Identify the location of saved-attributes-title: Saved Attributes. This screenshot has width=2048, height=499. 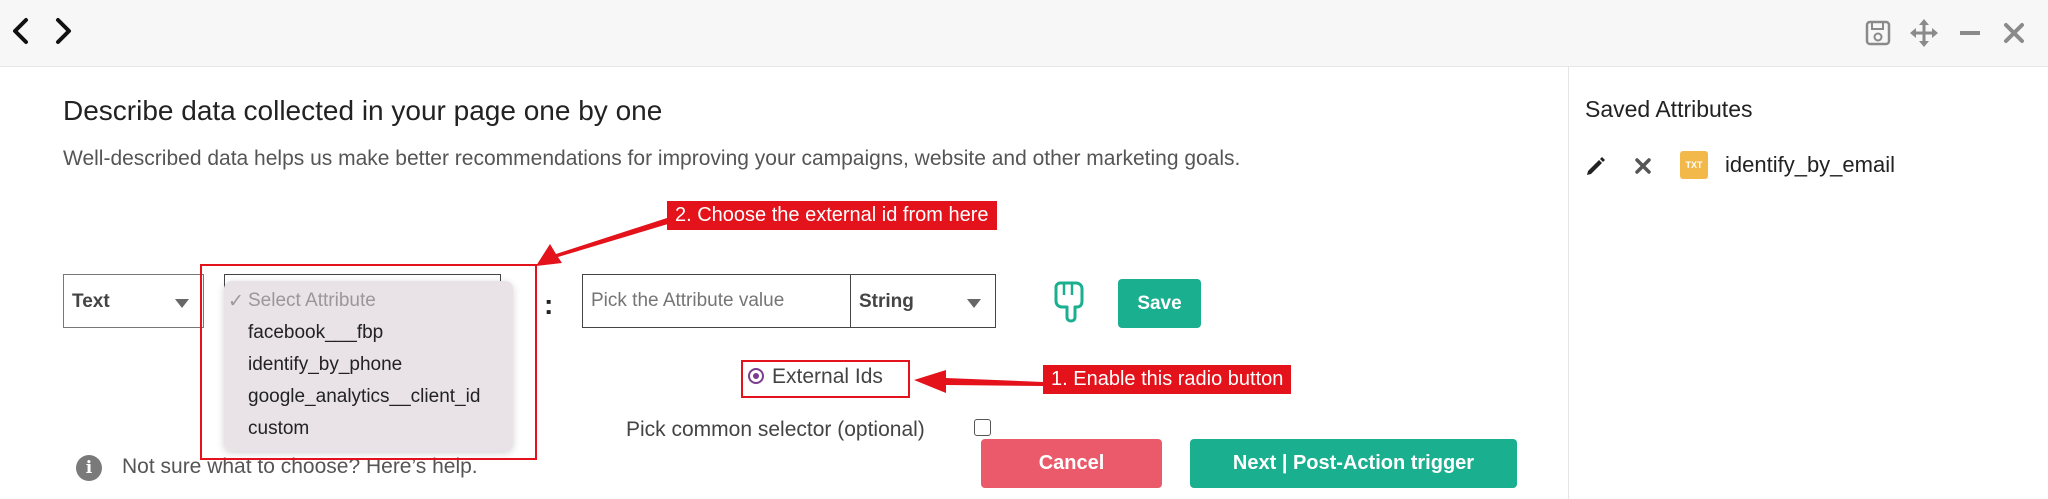
(1669, 109).